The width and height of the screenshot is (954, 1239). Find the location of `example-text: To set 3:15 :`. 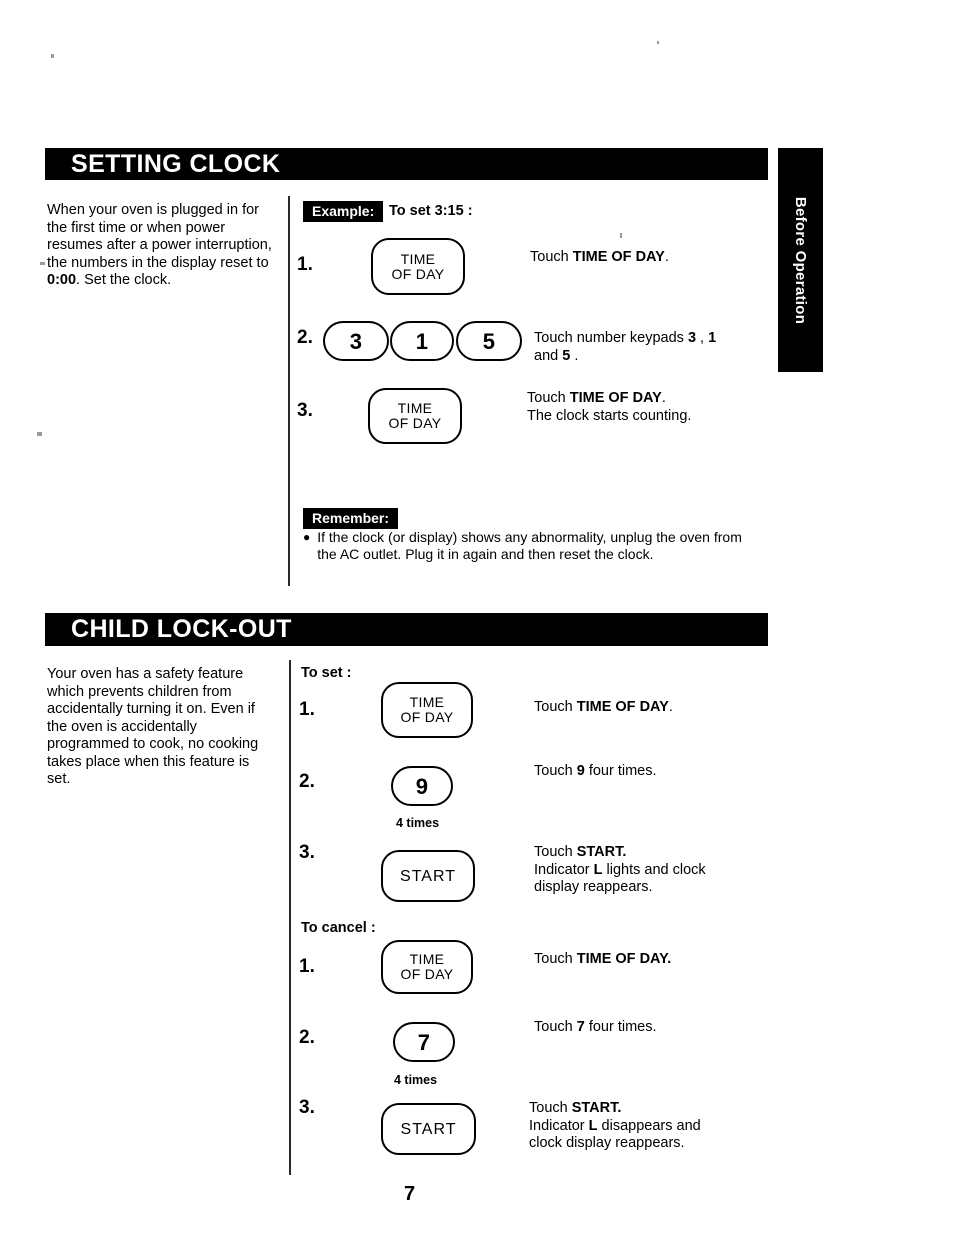

example-text: To set 3:15 : is located at coordinates (431, 211).